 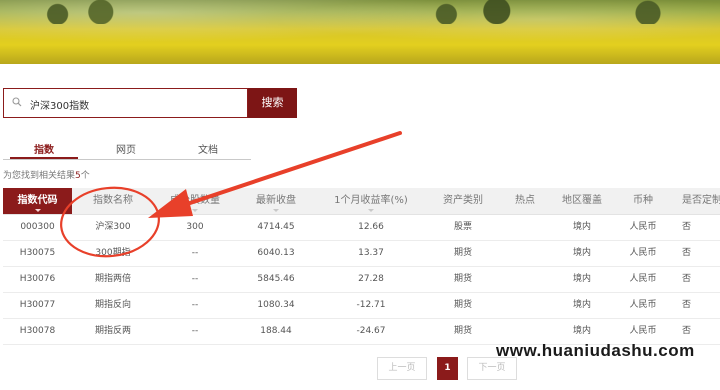 I want to click on col-asset-class: 资产类别, so click(x=463, y=201).